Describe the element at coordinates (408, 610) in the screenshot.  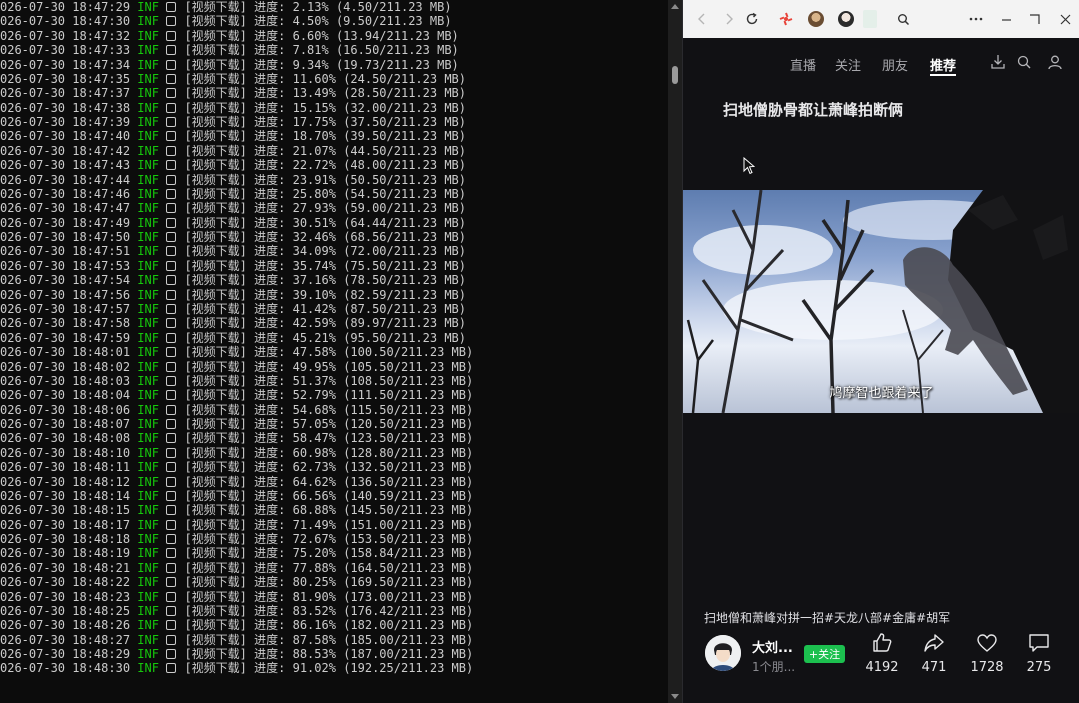
I see `log-size: (176.42/211.23 MB)` at that location.